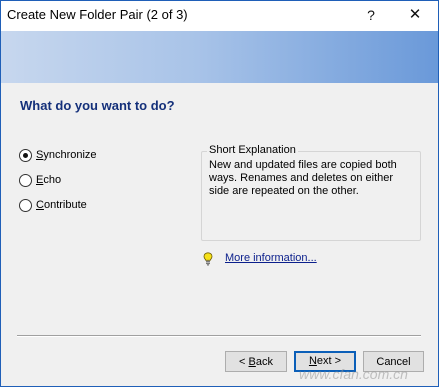  Describe the element at coordinates (219, 16) in the screenshot. I see `title-bar: Create New Folder Pair (2 of 3) ? ✕` at that location.